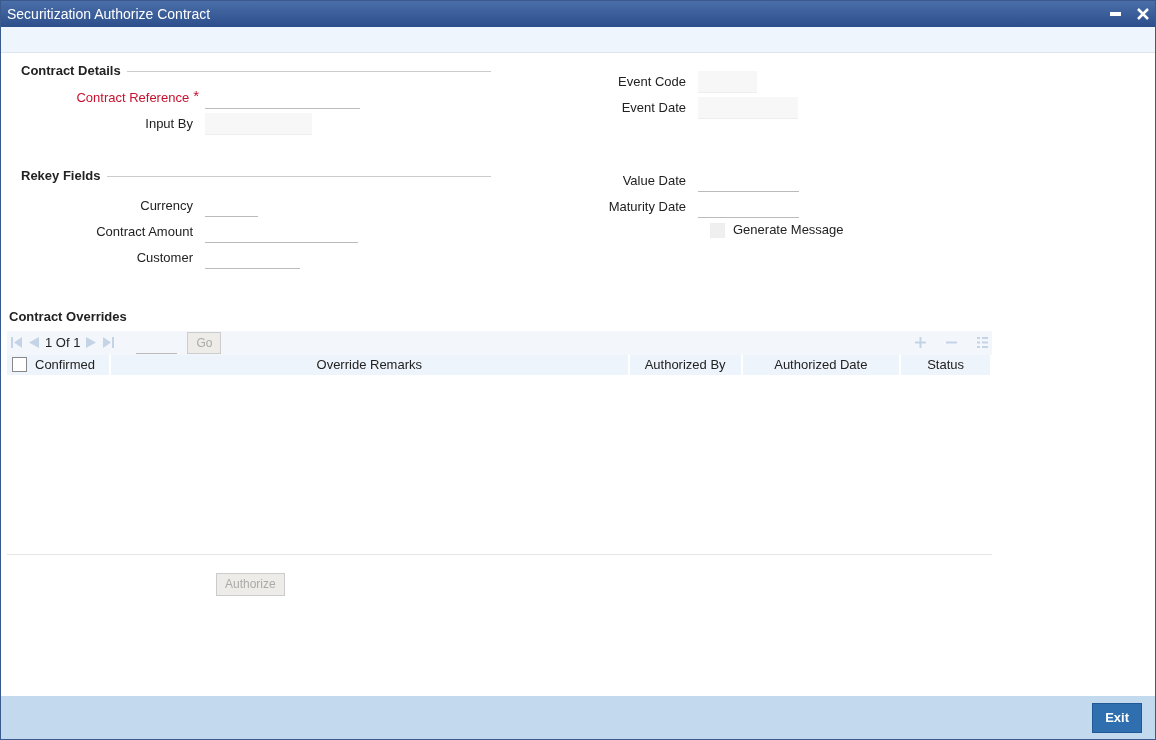  Describe the element at coordinates (144, 232) in the screenshot. I see `field-label: Contract Amount` at that location.